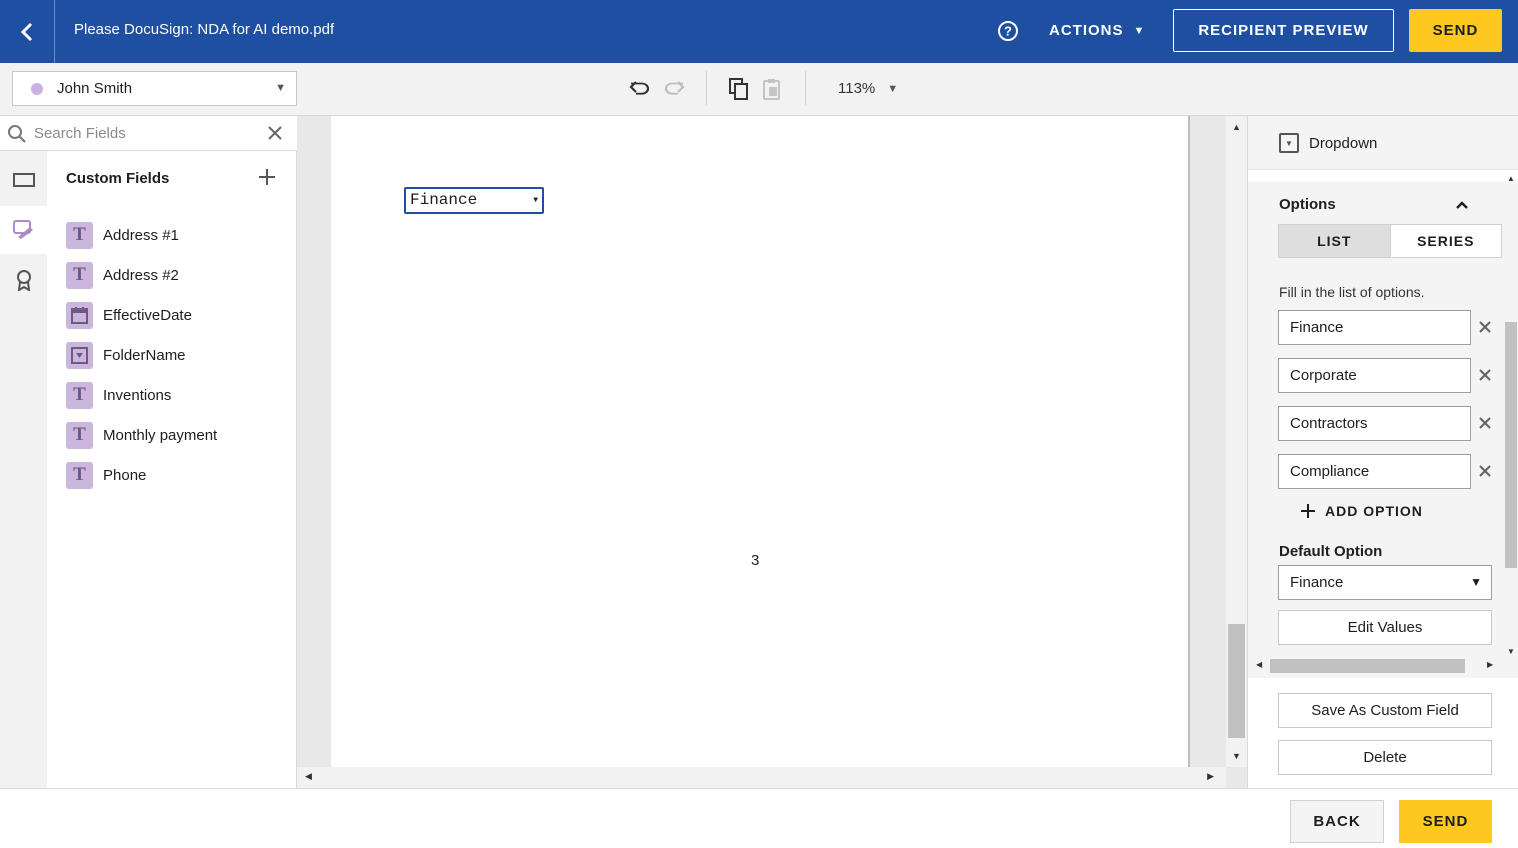  I want to click on search-fields-input, so click(146, 133).